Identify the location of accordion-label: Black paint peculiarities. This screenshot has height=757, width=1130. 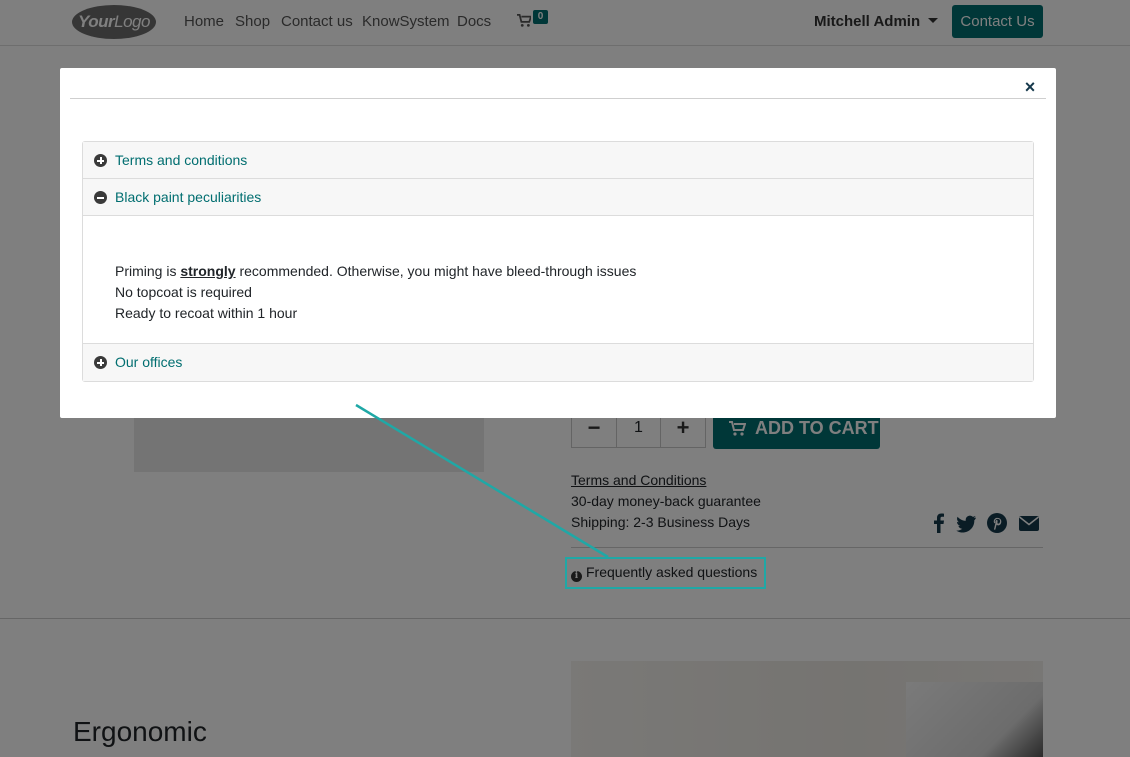
(188, 197).